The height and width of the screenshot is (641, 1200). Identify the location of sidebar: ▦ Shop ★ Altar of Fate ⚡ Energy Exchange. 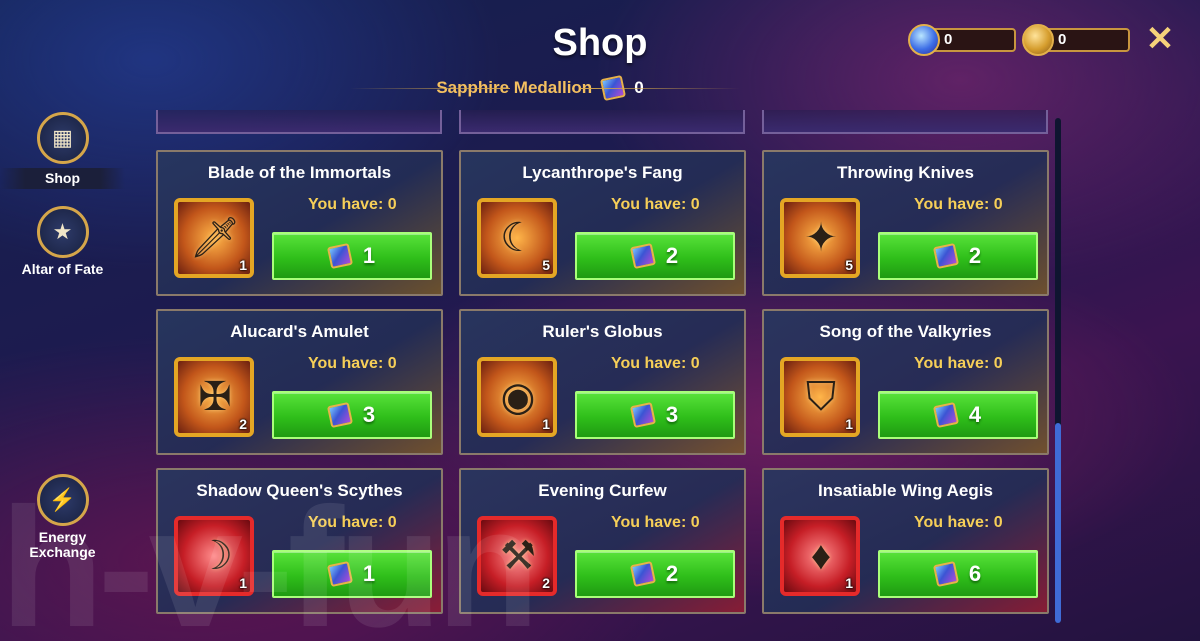
(62, 375).